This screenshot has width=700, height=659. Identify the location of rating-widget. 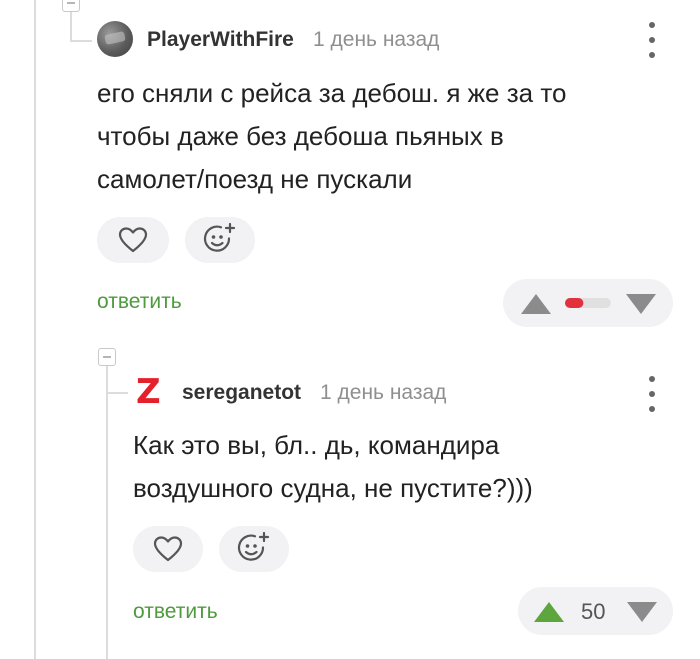
(588, 303).